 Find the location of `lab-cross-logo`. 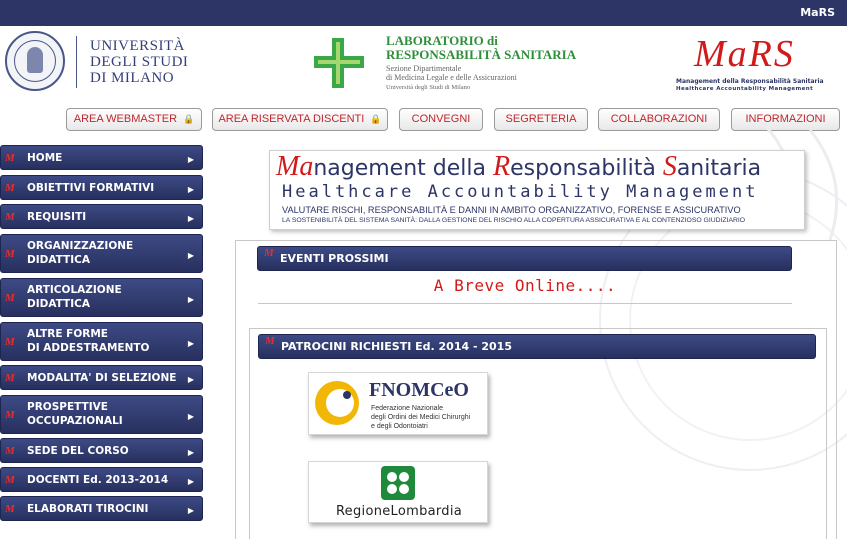

lab-cross-logo is located at coordinates (339, 63).